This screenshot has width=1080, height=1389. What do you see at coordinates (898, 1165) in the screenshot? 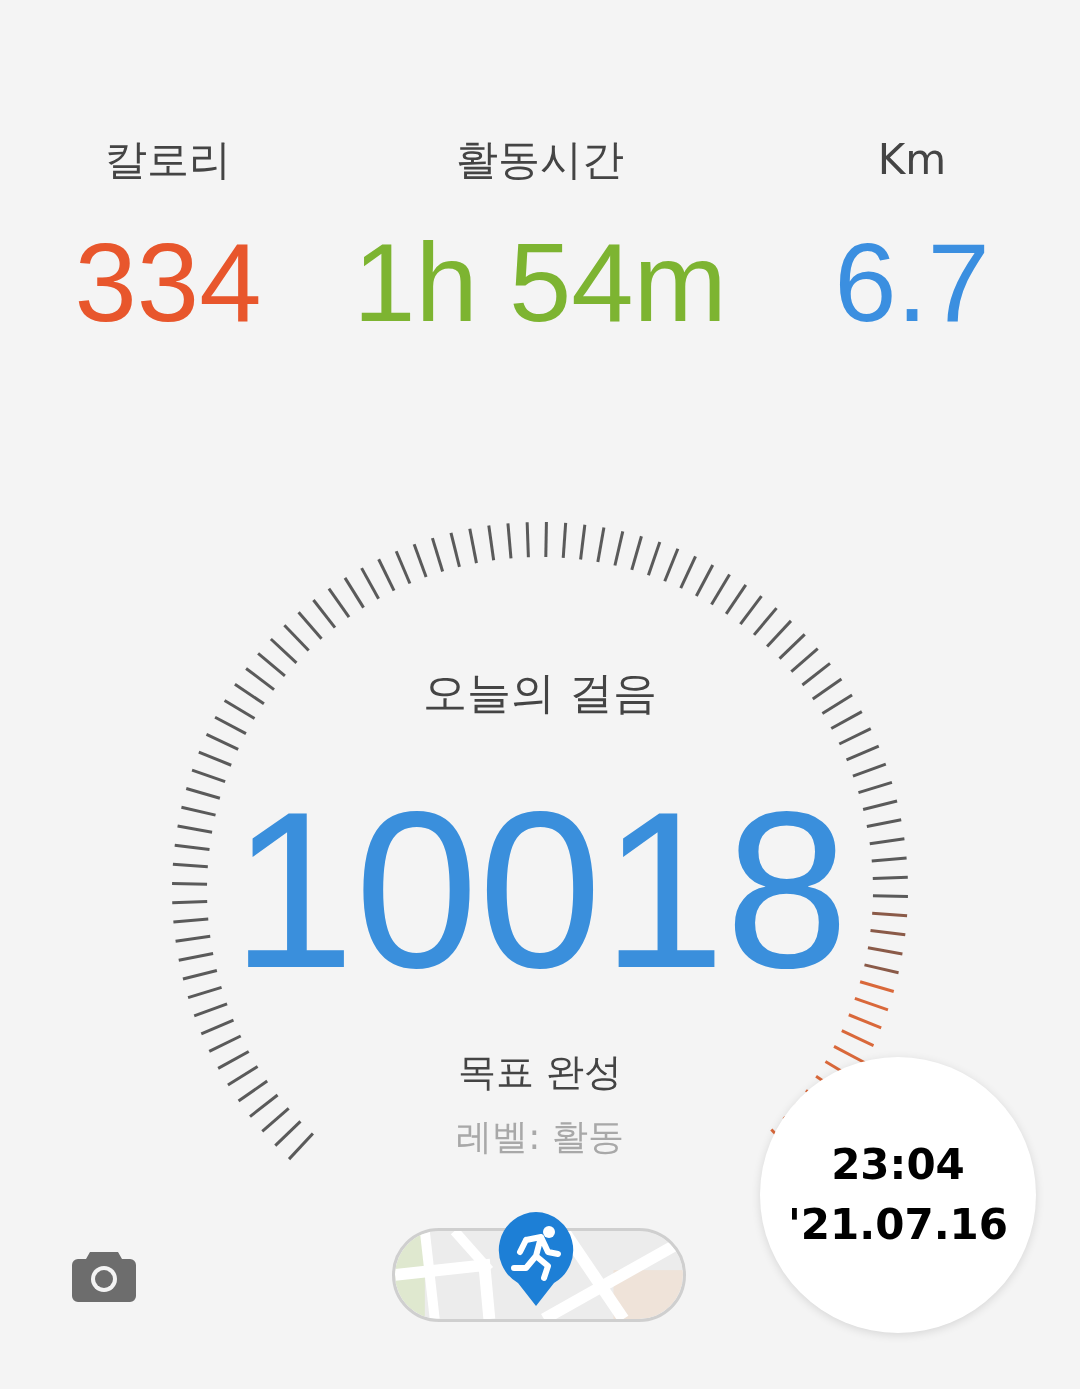
I see `timestamp-time: 23:04` at bounding box center [898, 1165].